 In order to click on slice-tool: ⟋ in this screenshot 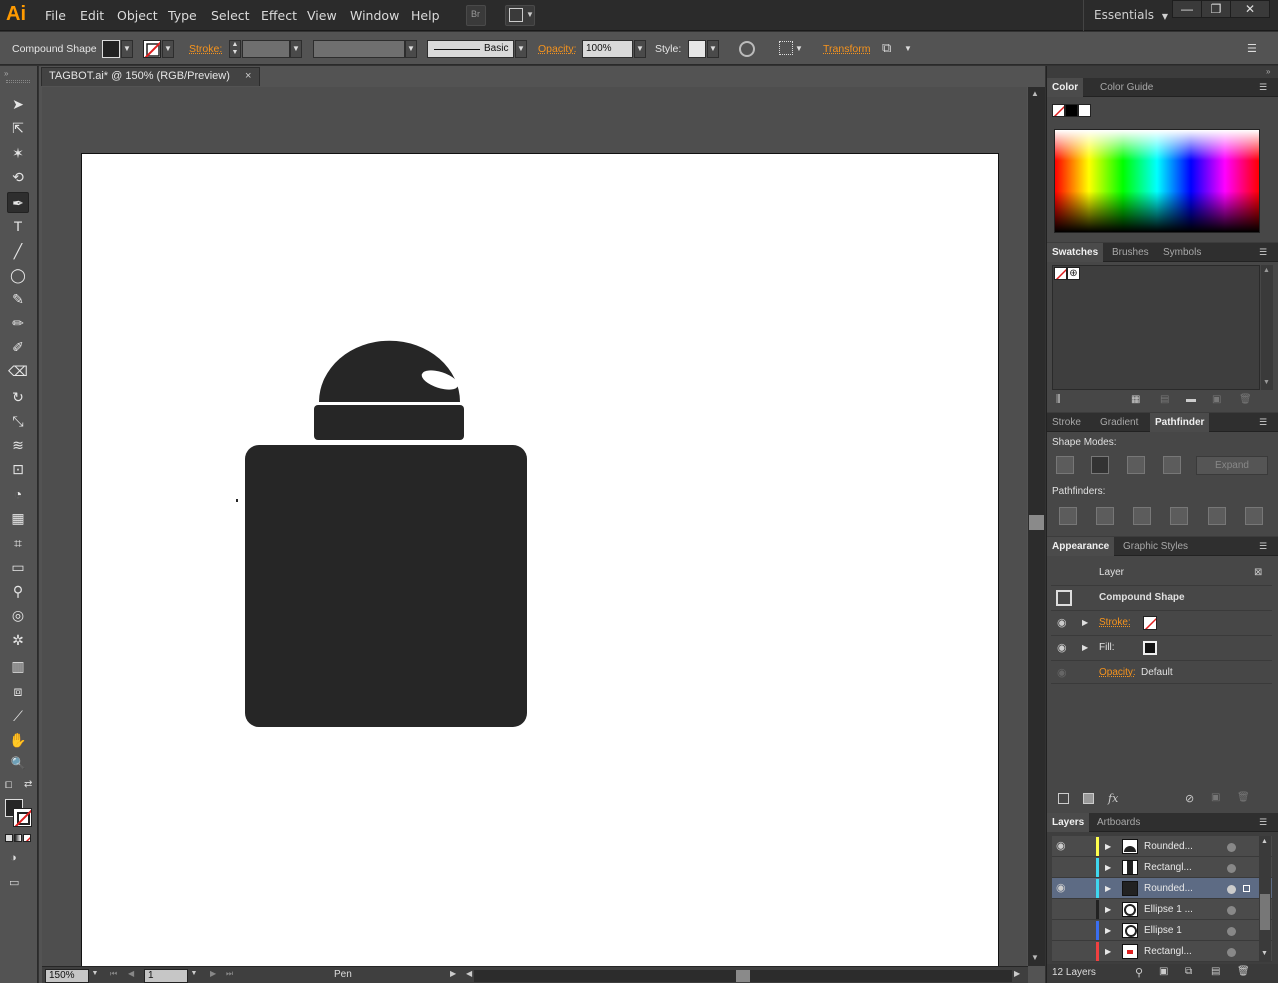, I will do `click(18, 716)`.